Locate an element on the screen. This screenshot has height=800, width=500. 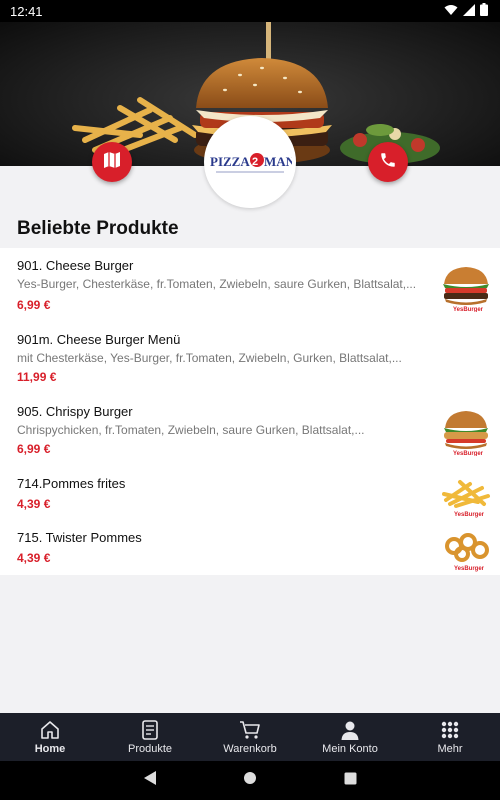
nav-home: Home is located at coordinates (50, 737).